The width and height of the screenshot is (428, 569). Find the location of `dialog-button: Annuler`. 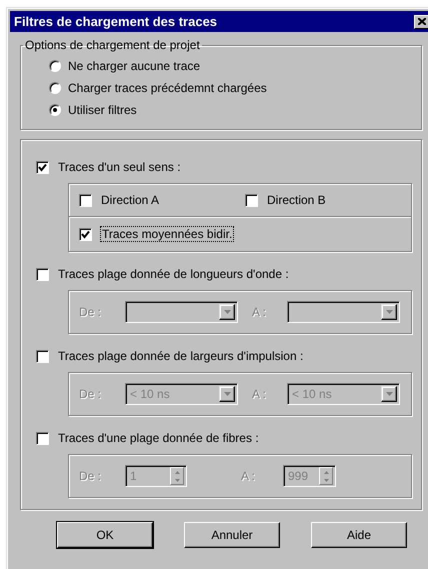

dialog-button: Annuler is located at coordinates (232, 535).